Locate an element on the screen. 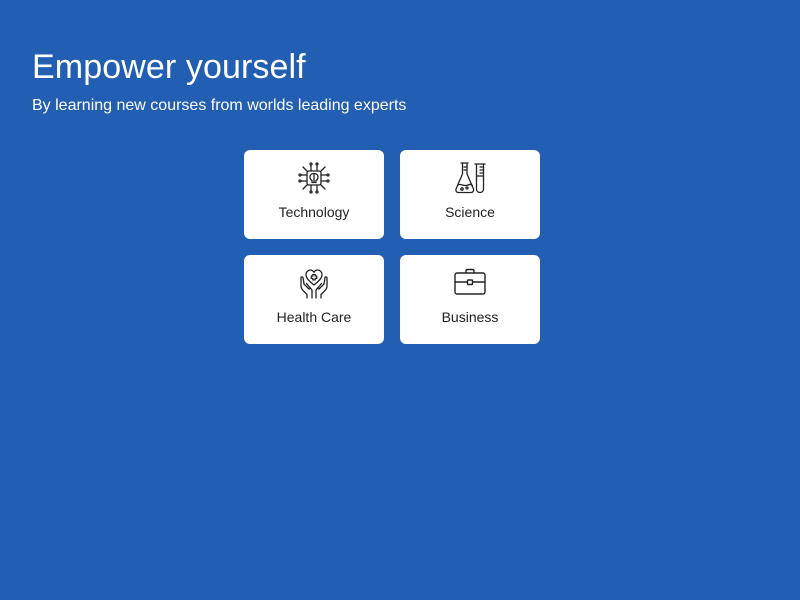 The width and height of the screenshot is (800, 600). category-card-technology: Technology is located at coordinates (314, 194).